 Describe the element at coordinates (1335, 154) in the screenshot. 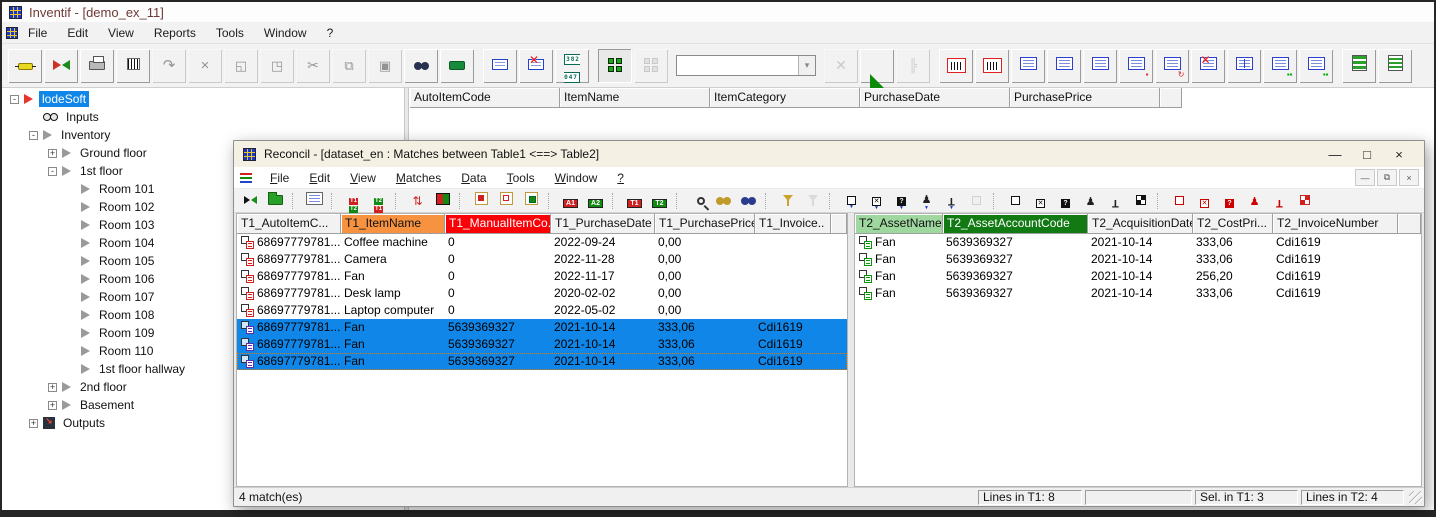

I see `minimize-button: —` at that location.